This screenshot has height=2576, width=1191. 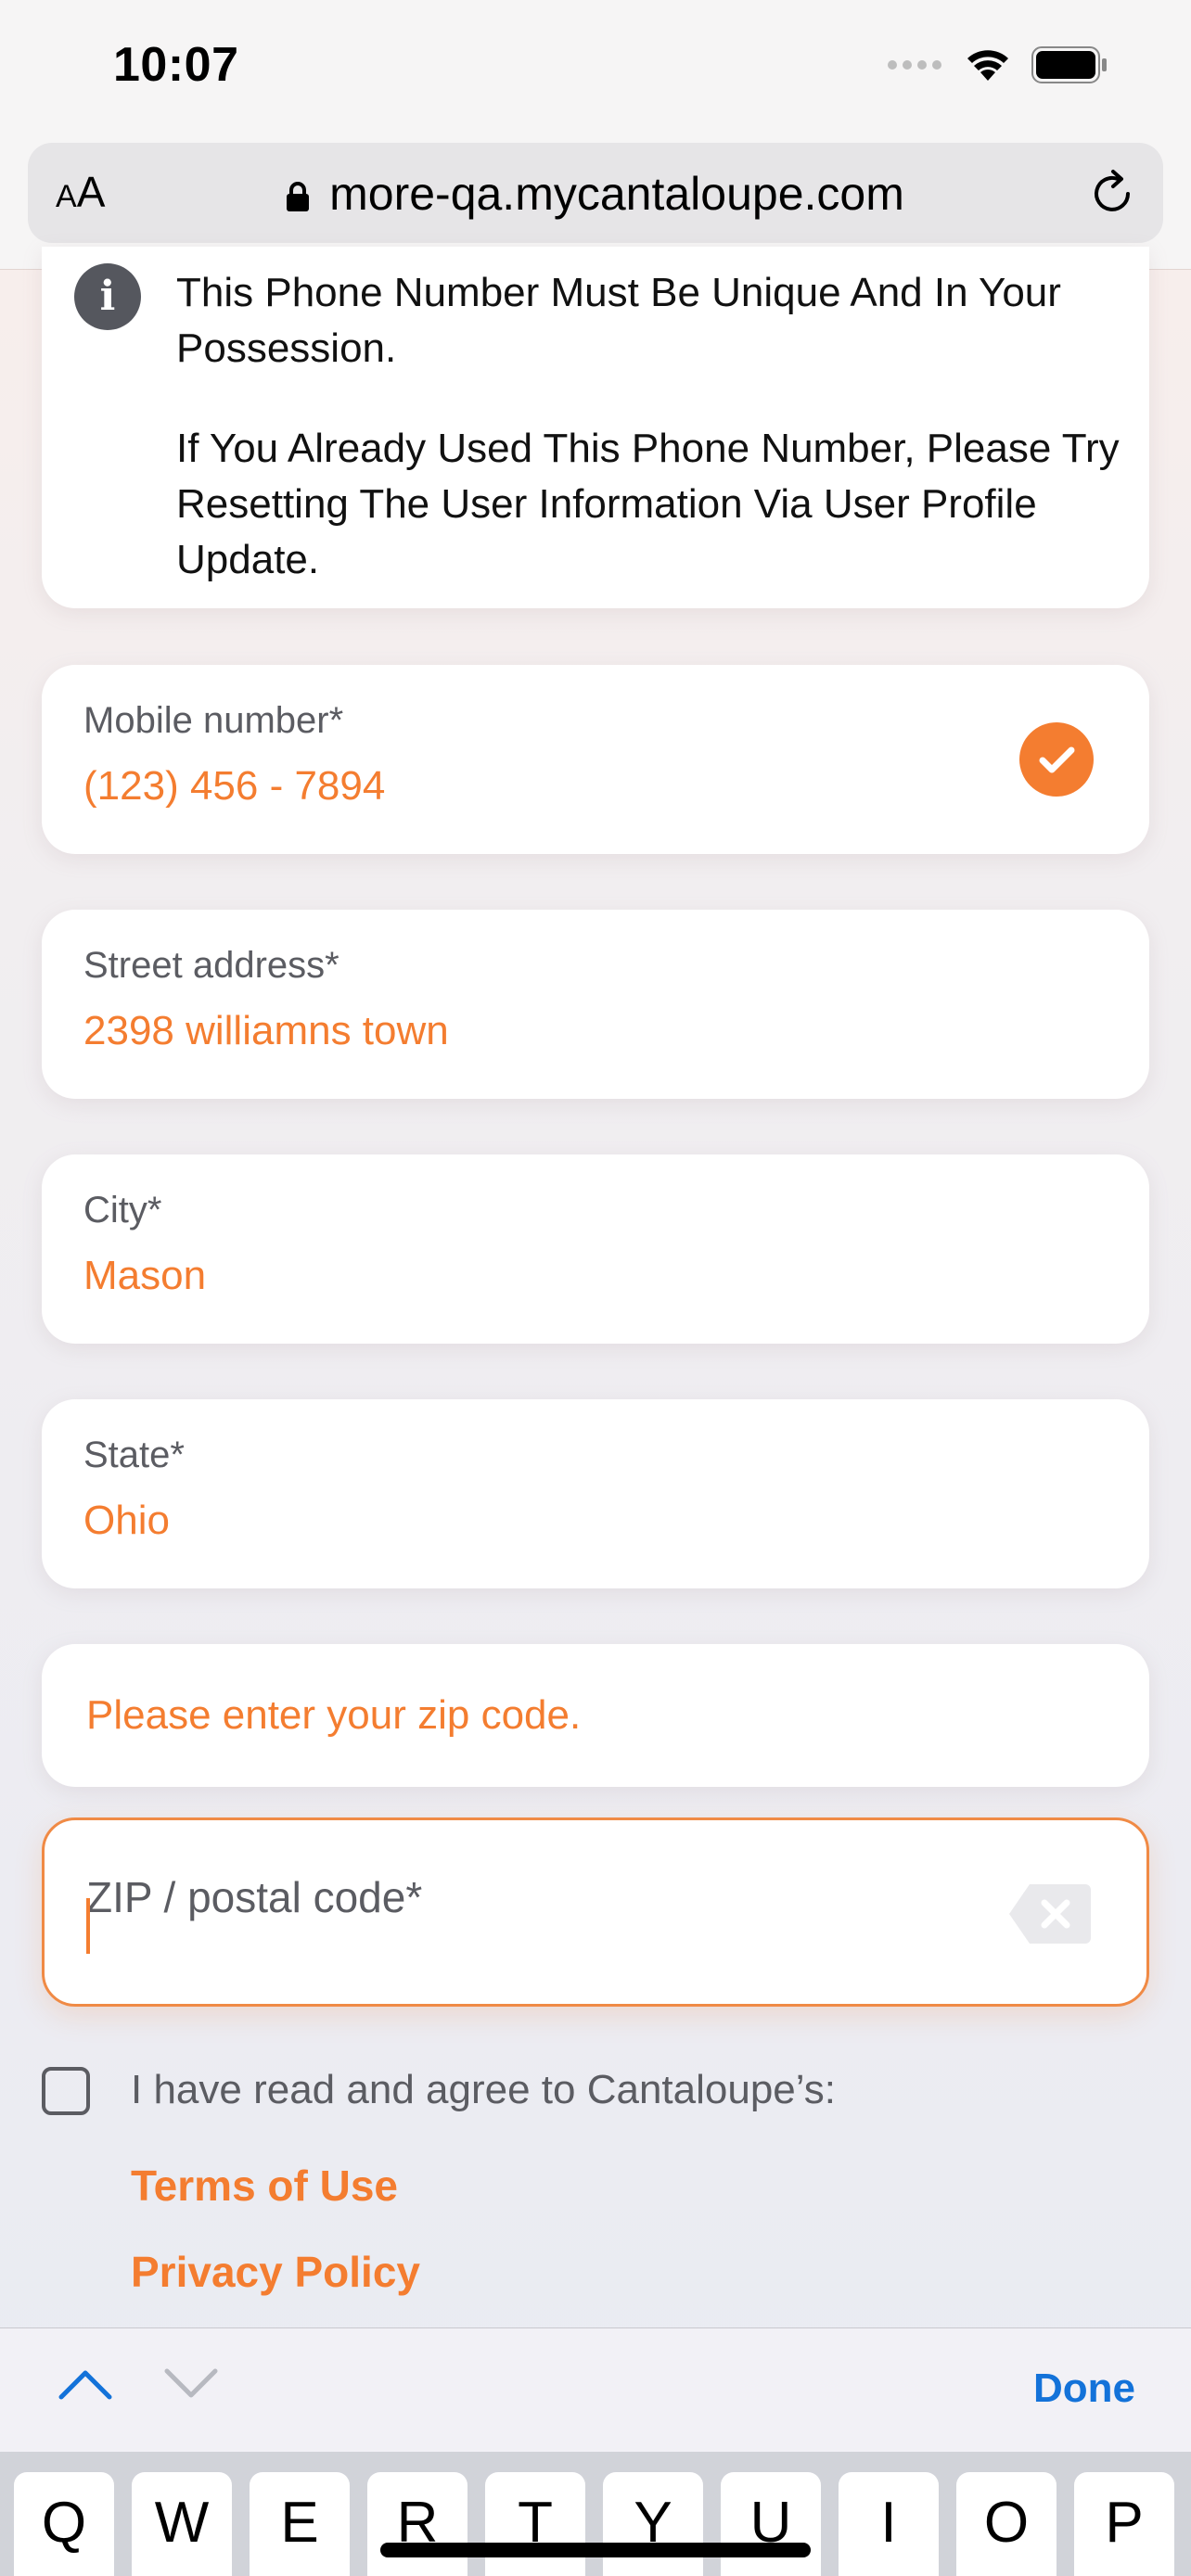 What do you see at coordinates (616, 194) in the screenshot?
I see `url-text: more-qa.mycantaloupe.com` at bounding box center [616, 194].